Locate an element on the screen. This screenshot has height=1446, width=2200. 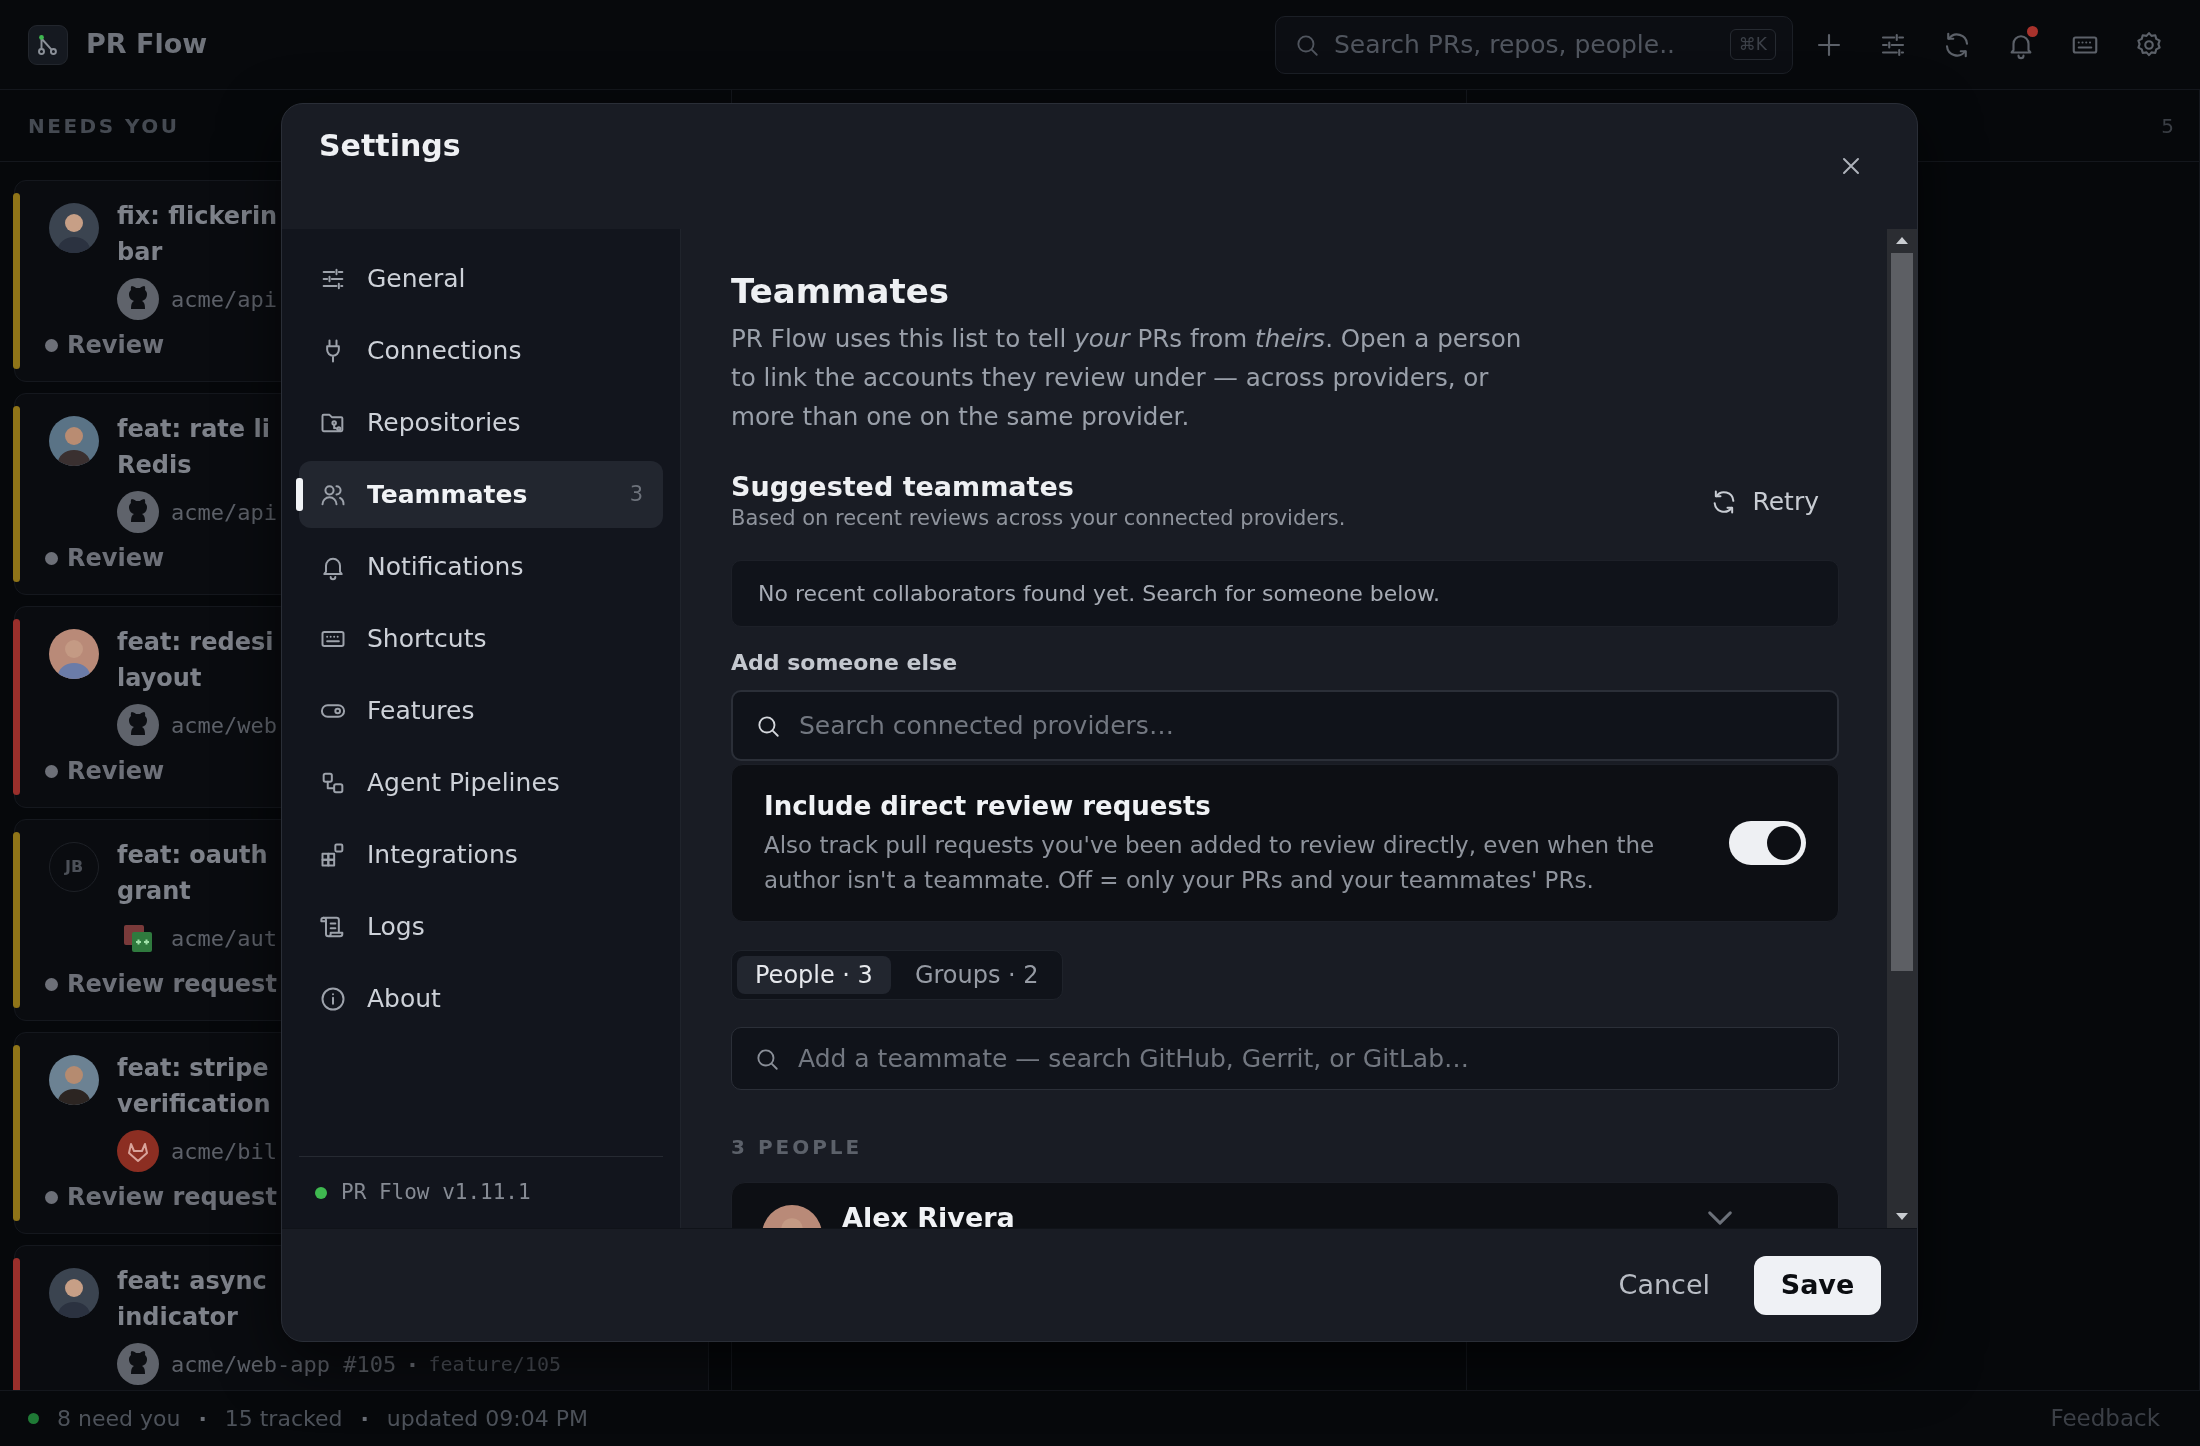
app-title: PR Flow is located at coordinates (147, 44).